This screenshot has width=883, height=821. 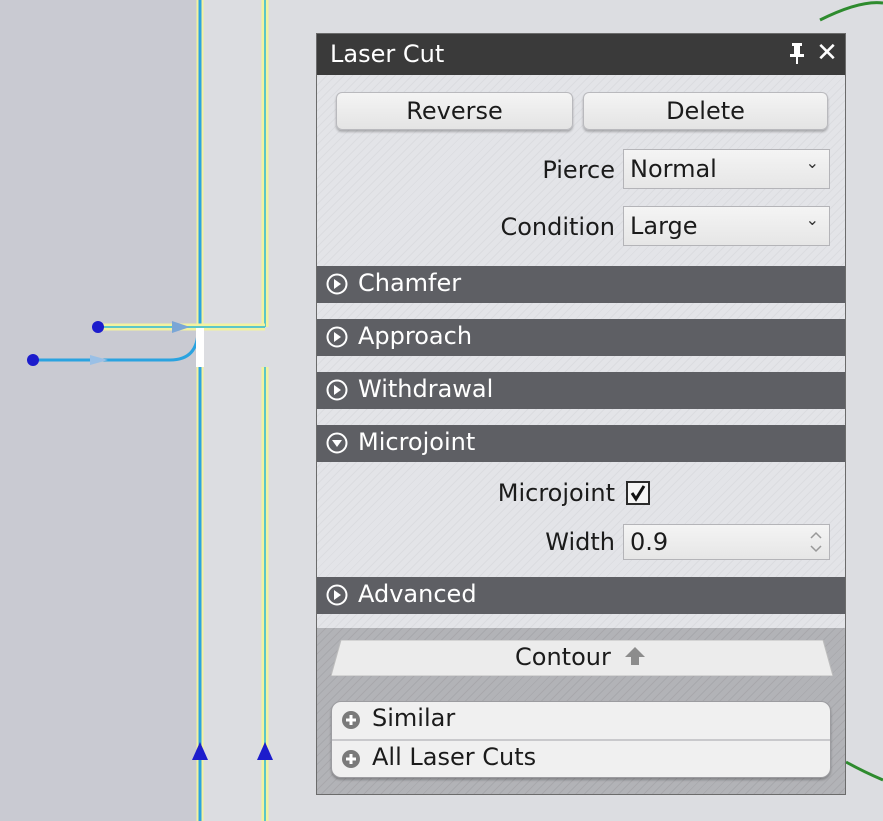 What do you see at coordinates (581, 337) in the screenshot?
I see `section-approach: Approach` at bounding box center [581, 337].